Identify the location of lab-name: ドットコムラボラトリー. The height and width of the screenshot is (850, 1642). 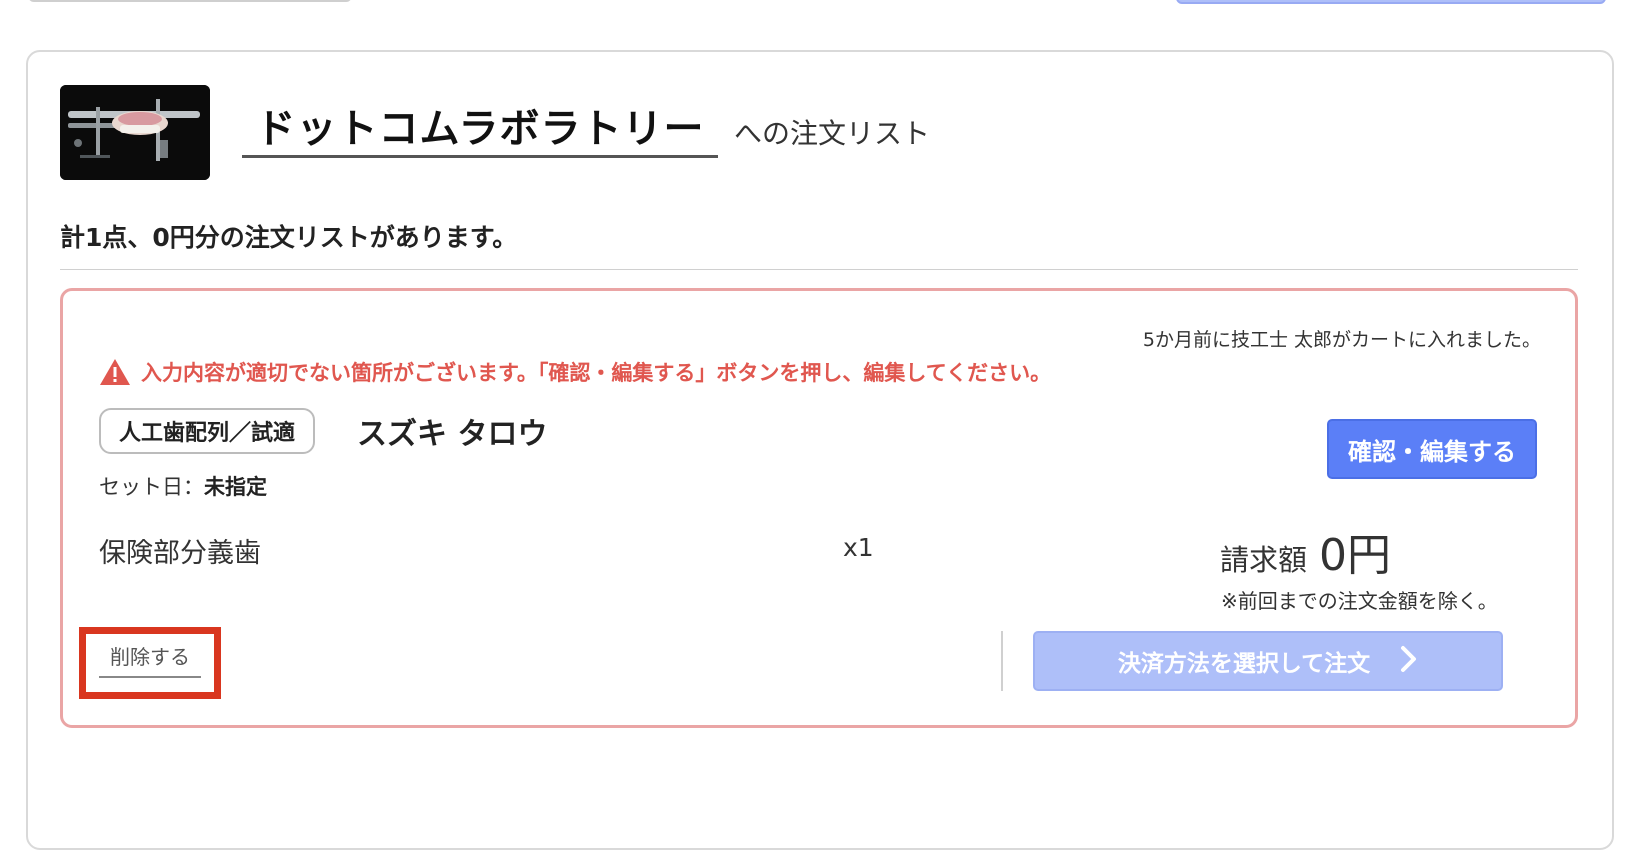
(480, 125).